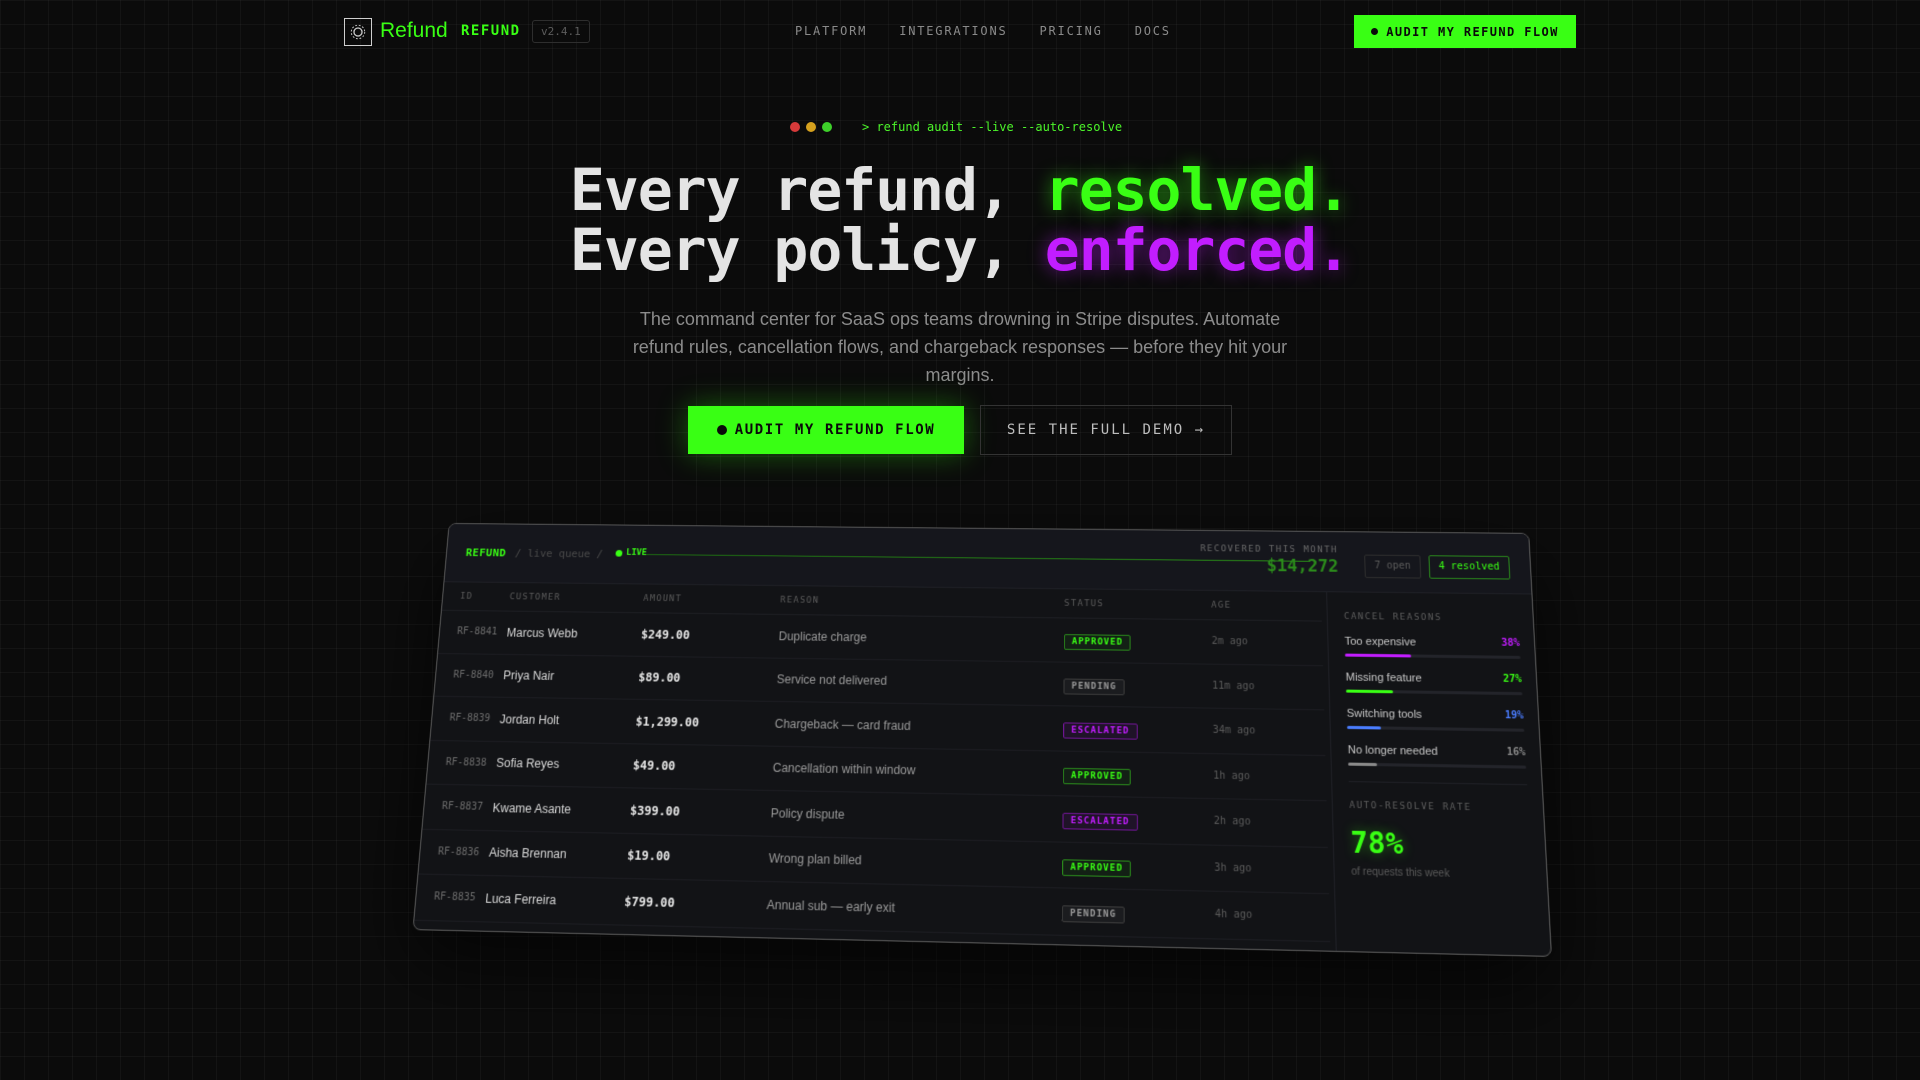 This screenshot has height=1080, width=1920. Describe the element at coordinates (619, 553) in the screenshot. I see `live-dot-icon` at that location.